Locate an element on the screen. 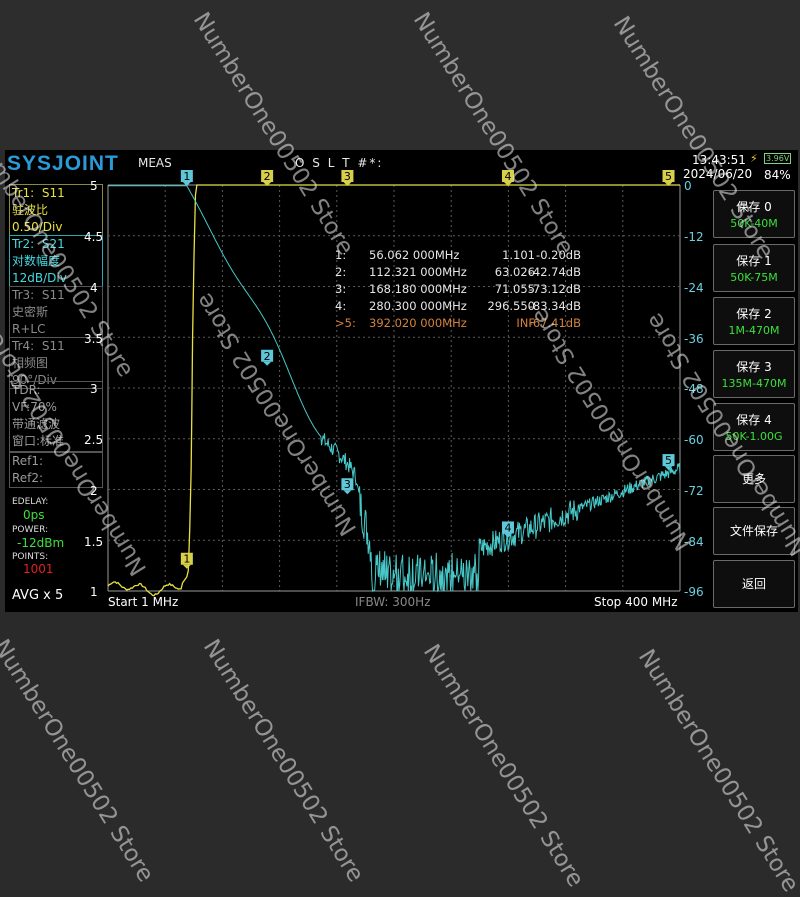  trace-2-marker-flag-5: 5 is located at coordinates (668, 462).